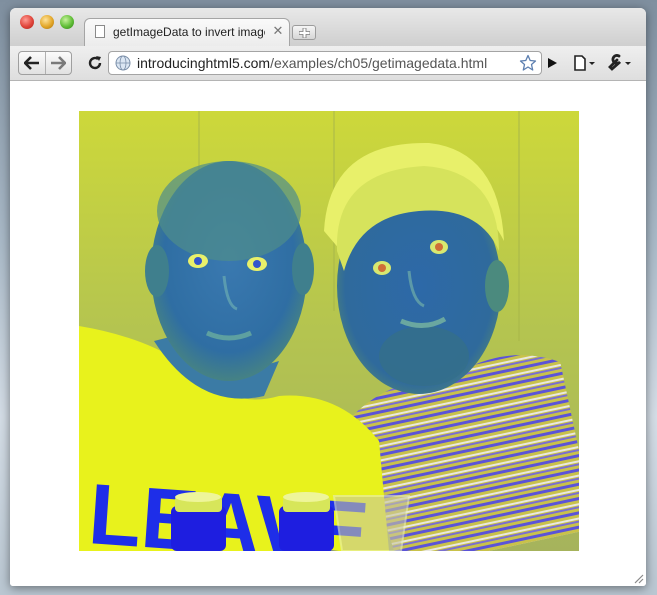 The image size is (657, 595). Describe the element at coordinates (278, 31) in the screenshot. I see `close-icon: ✕` at that location.